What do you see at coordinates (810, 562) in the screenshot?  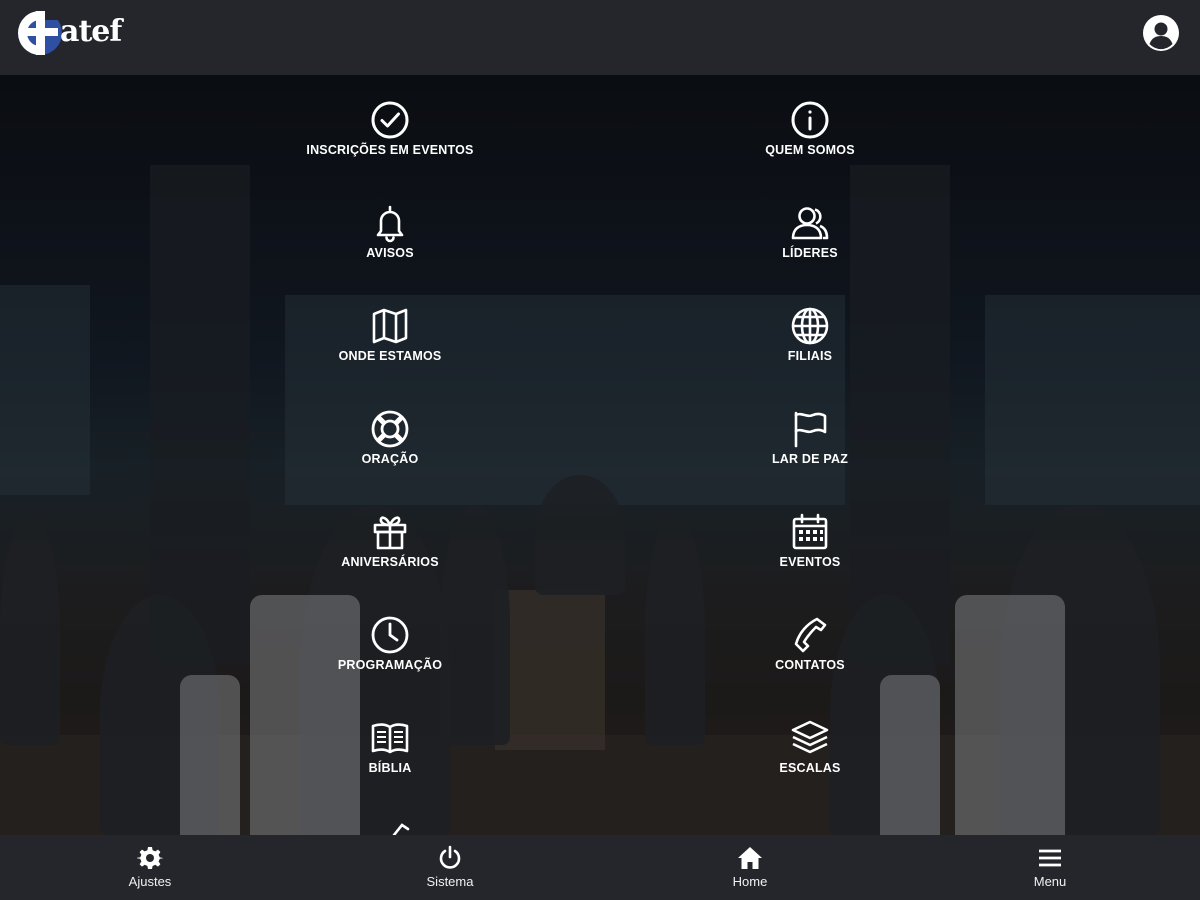 I see `menu-label: EVENTOS` at bounding box center [810, 562].